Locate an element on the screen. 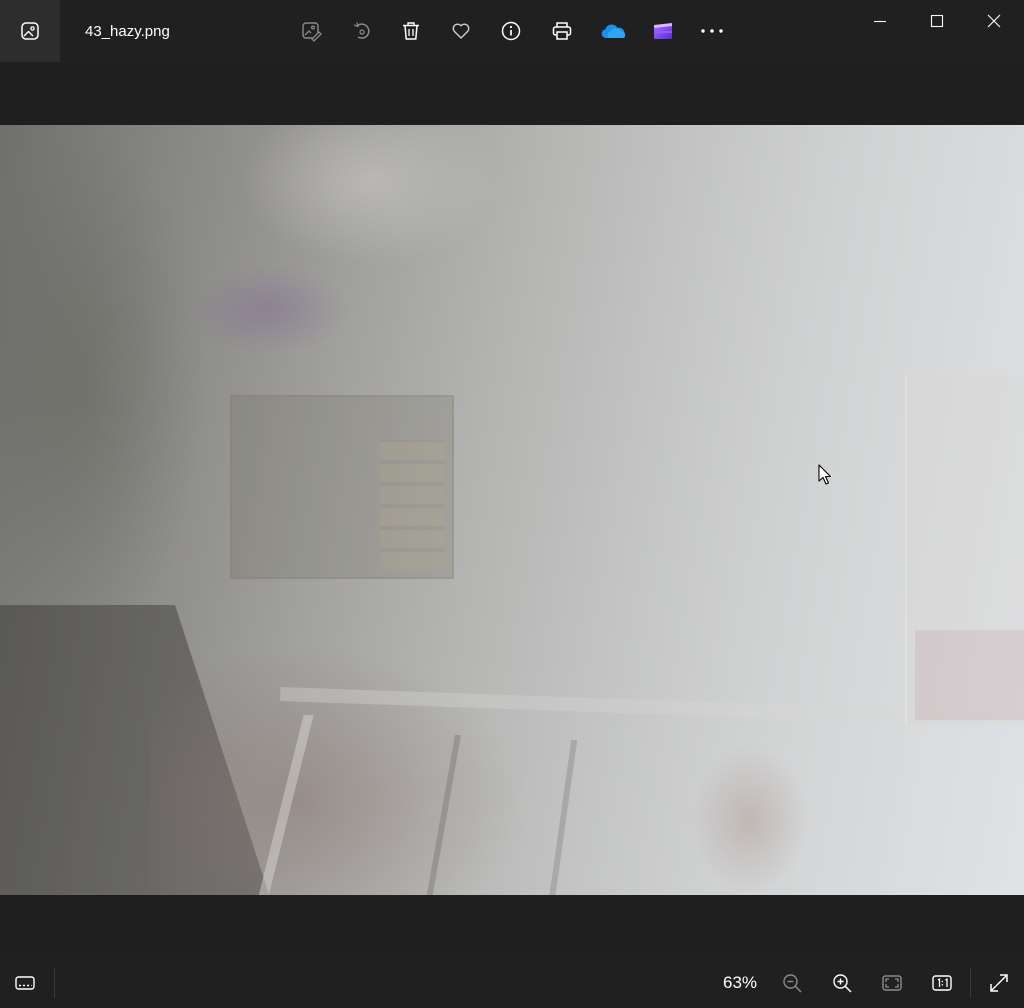 The image size is (1024, 1008). rotate-icon is located at coordinates (362, 31).